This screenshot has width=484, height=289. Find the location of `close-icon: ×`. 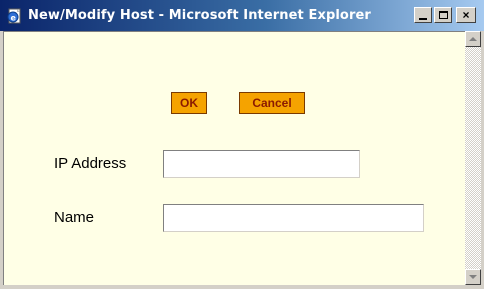

close-icon: × is located at coordinates (466, 15).